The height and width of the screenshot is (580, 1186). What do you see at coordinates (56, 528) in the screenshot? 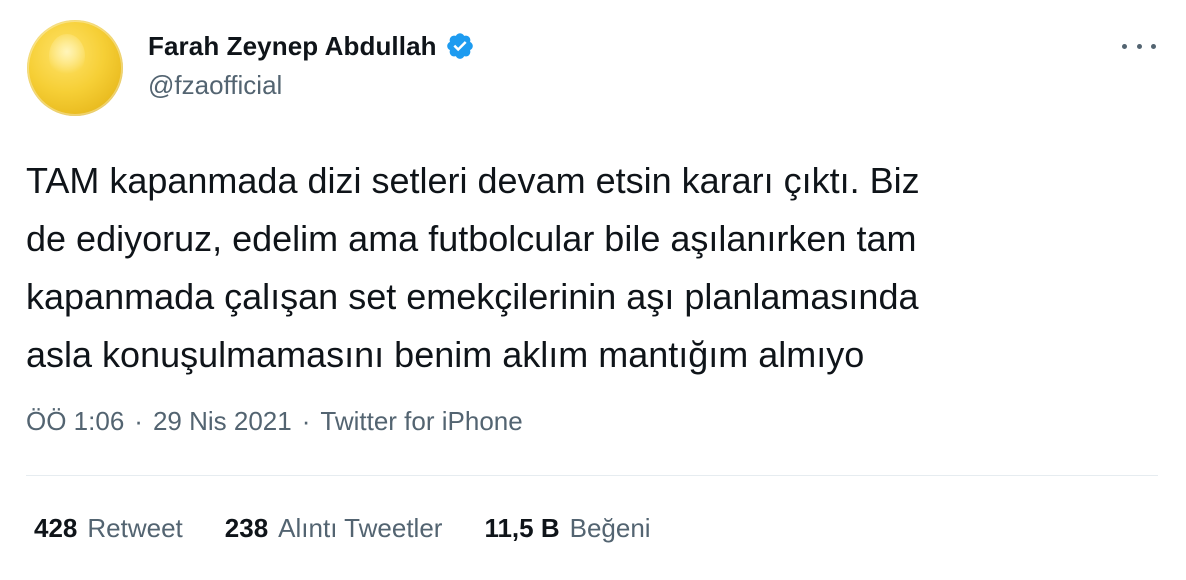
I see `stat-count: 428` at bounding box center [56, 528].